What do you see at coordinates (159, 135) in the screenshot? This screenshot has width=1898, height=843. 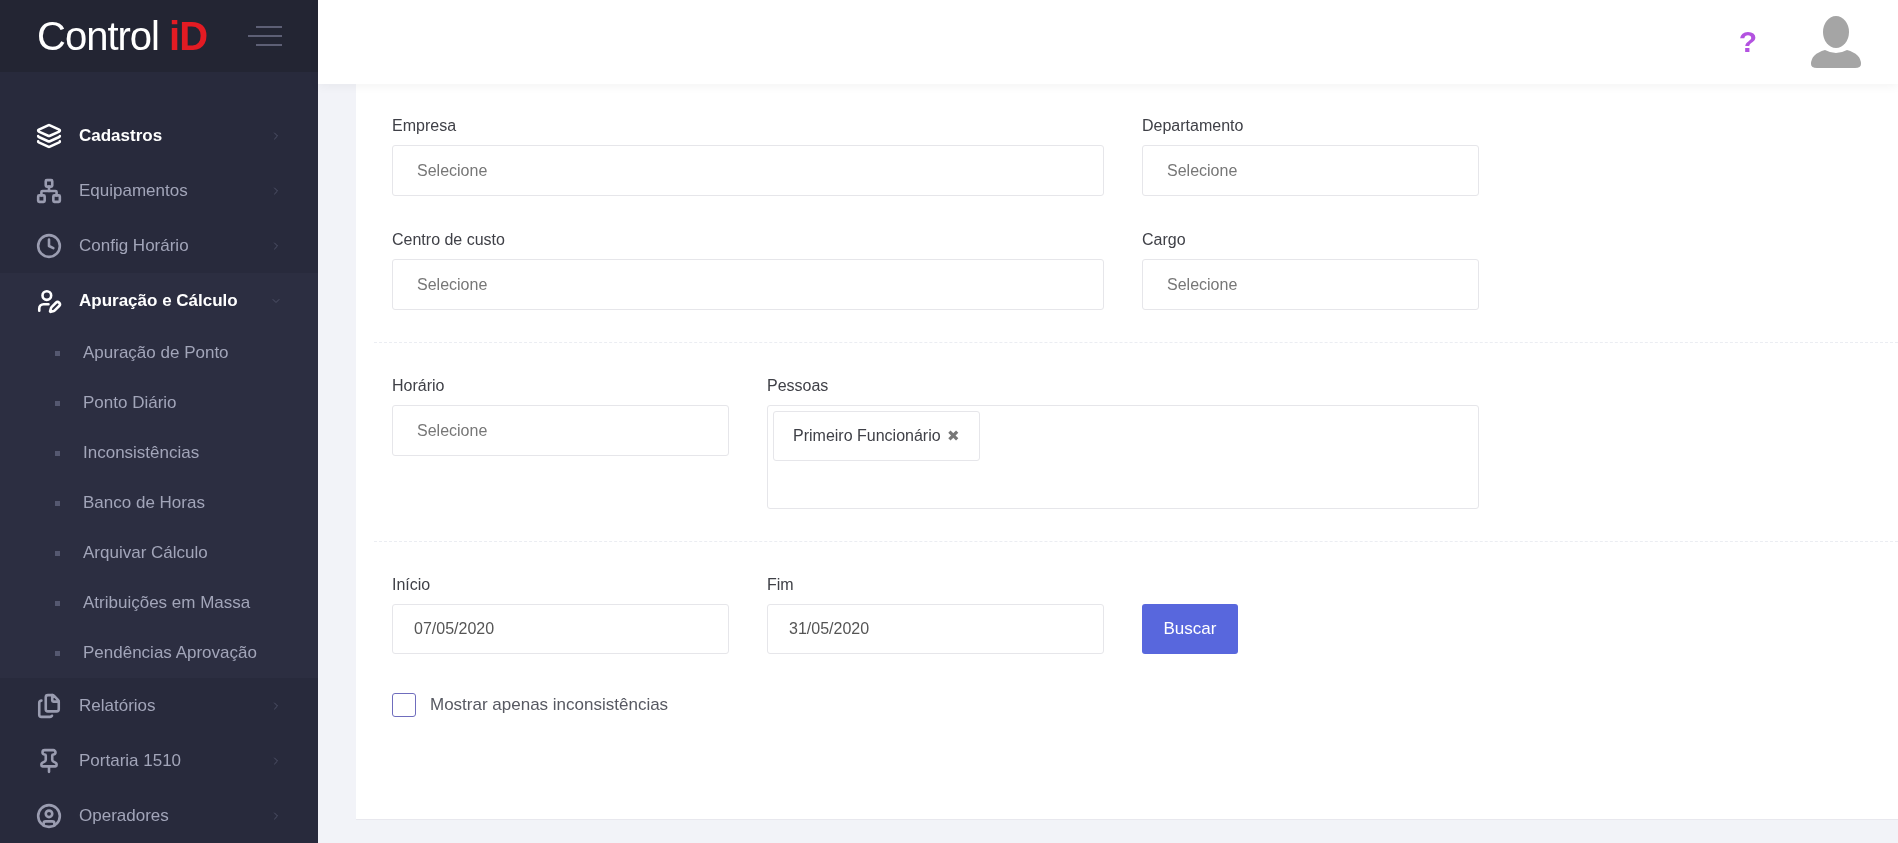 I see `sidebar-item: Cadastros` at bounding box center [159, 135].